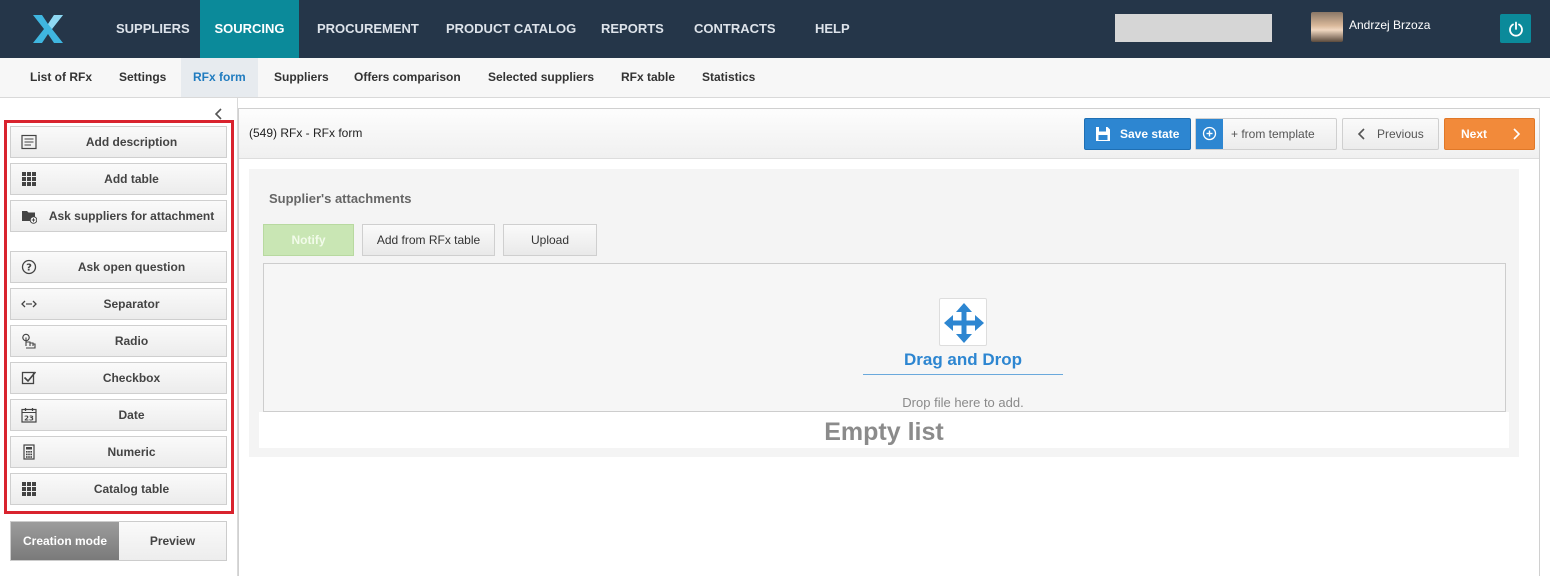 Image resolution: width=1550 pixels, height=576 pixels. What do you see at coordinates (29, 452) in the screenshot?
I see `calculator-icon` at bounding box center [29, 452].